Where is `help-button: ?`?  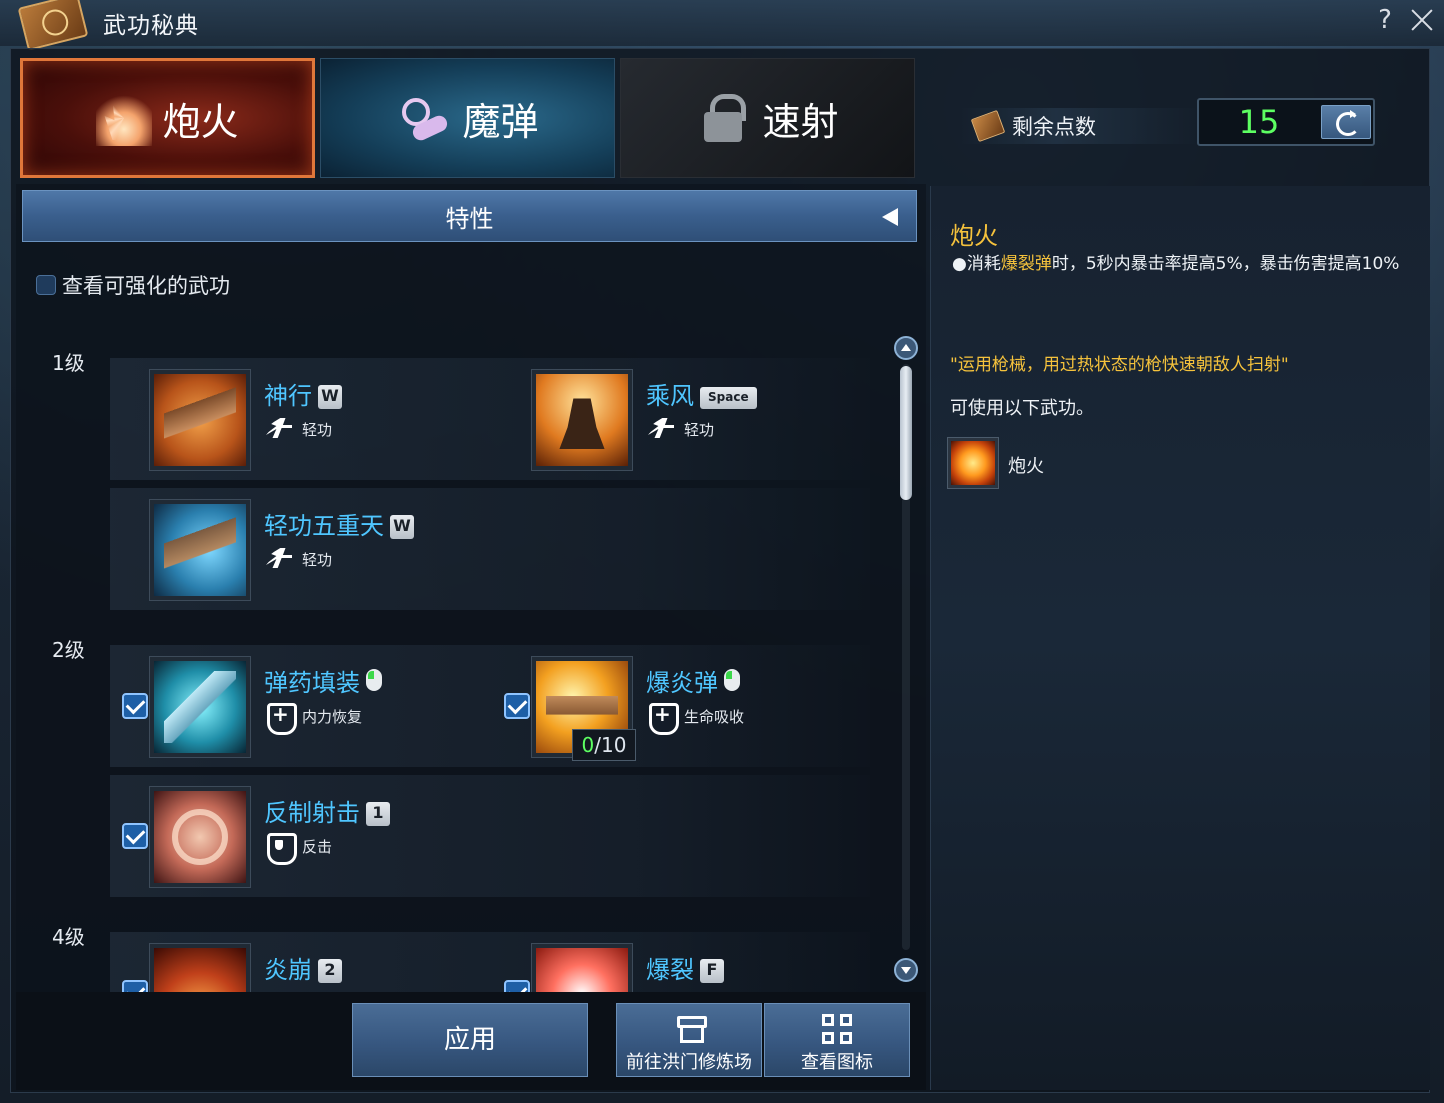
help-button: ? is located at coordinates (1385, 20).